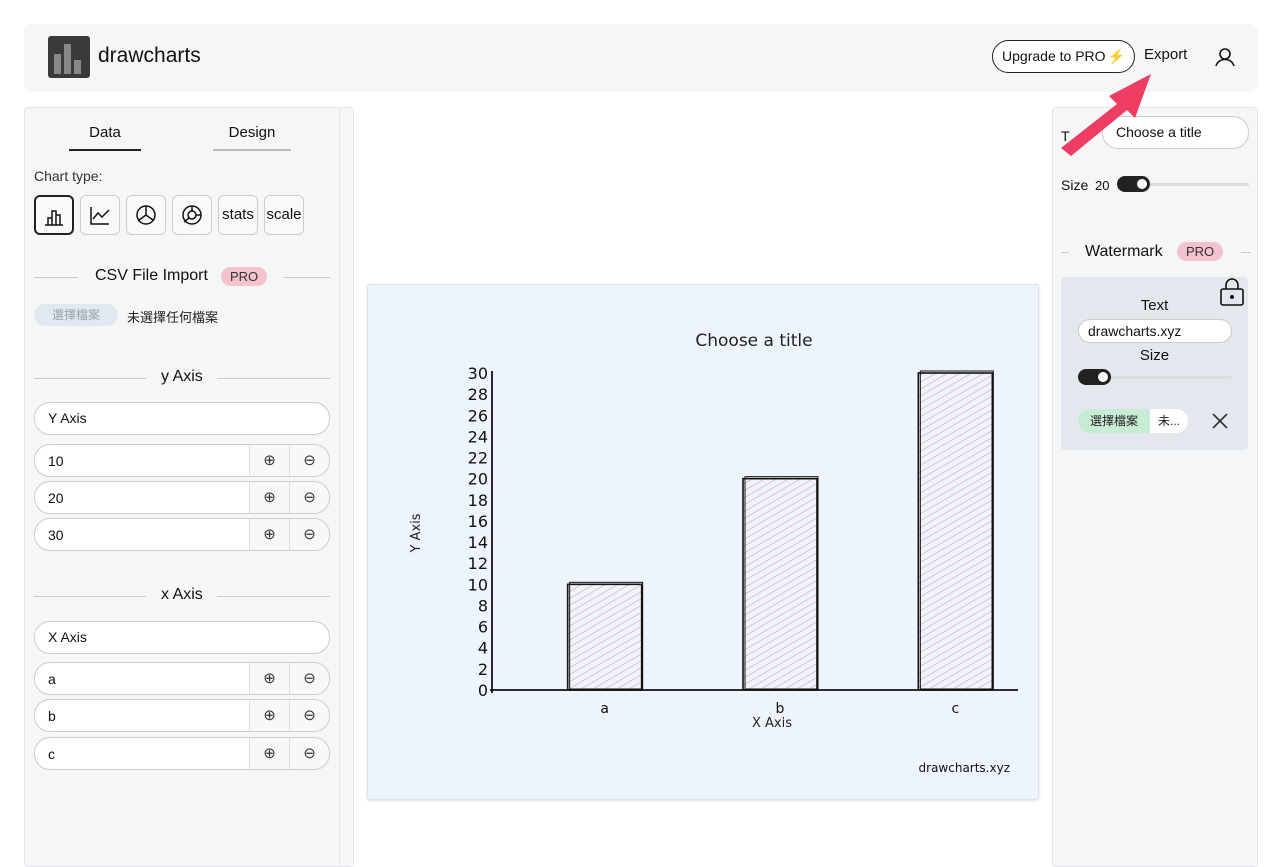 This screenshot has height=867, width=1280. Describe the element at coordinates (1220, 421) in the screenshot. I see `close-icon` at that location.